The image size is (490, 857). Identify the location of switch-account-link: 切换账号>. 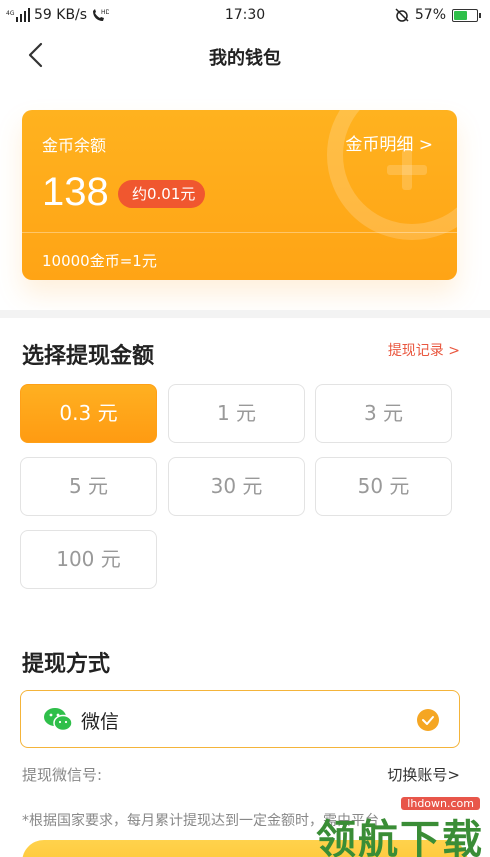
(423, 774).